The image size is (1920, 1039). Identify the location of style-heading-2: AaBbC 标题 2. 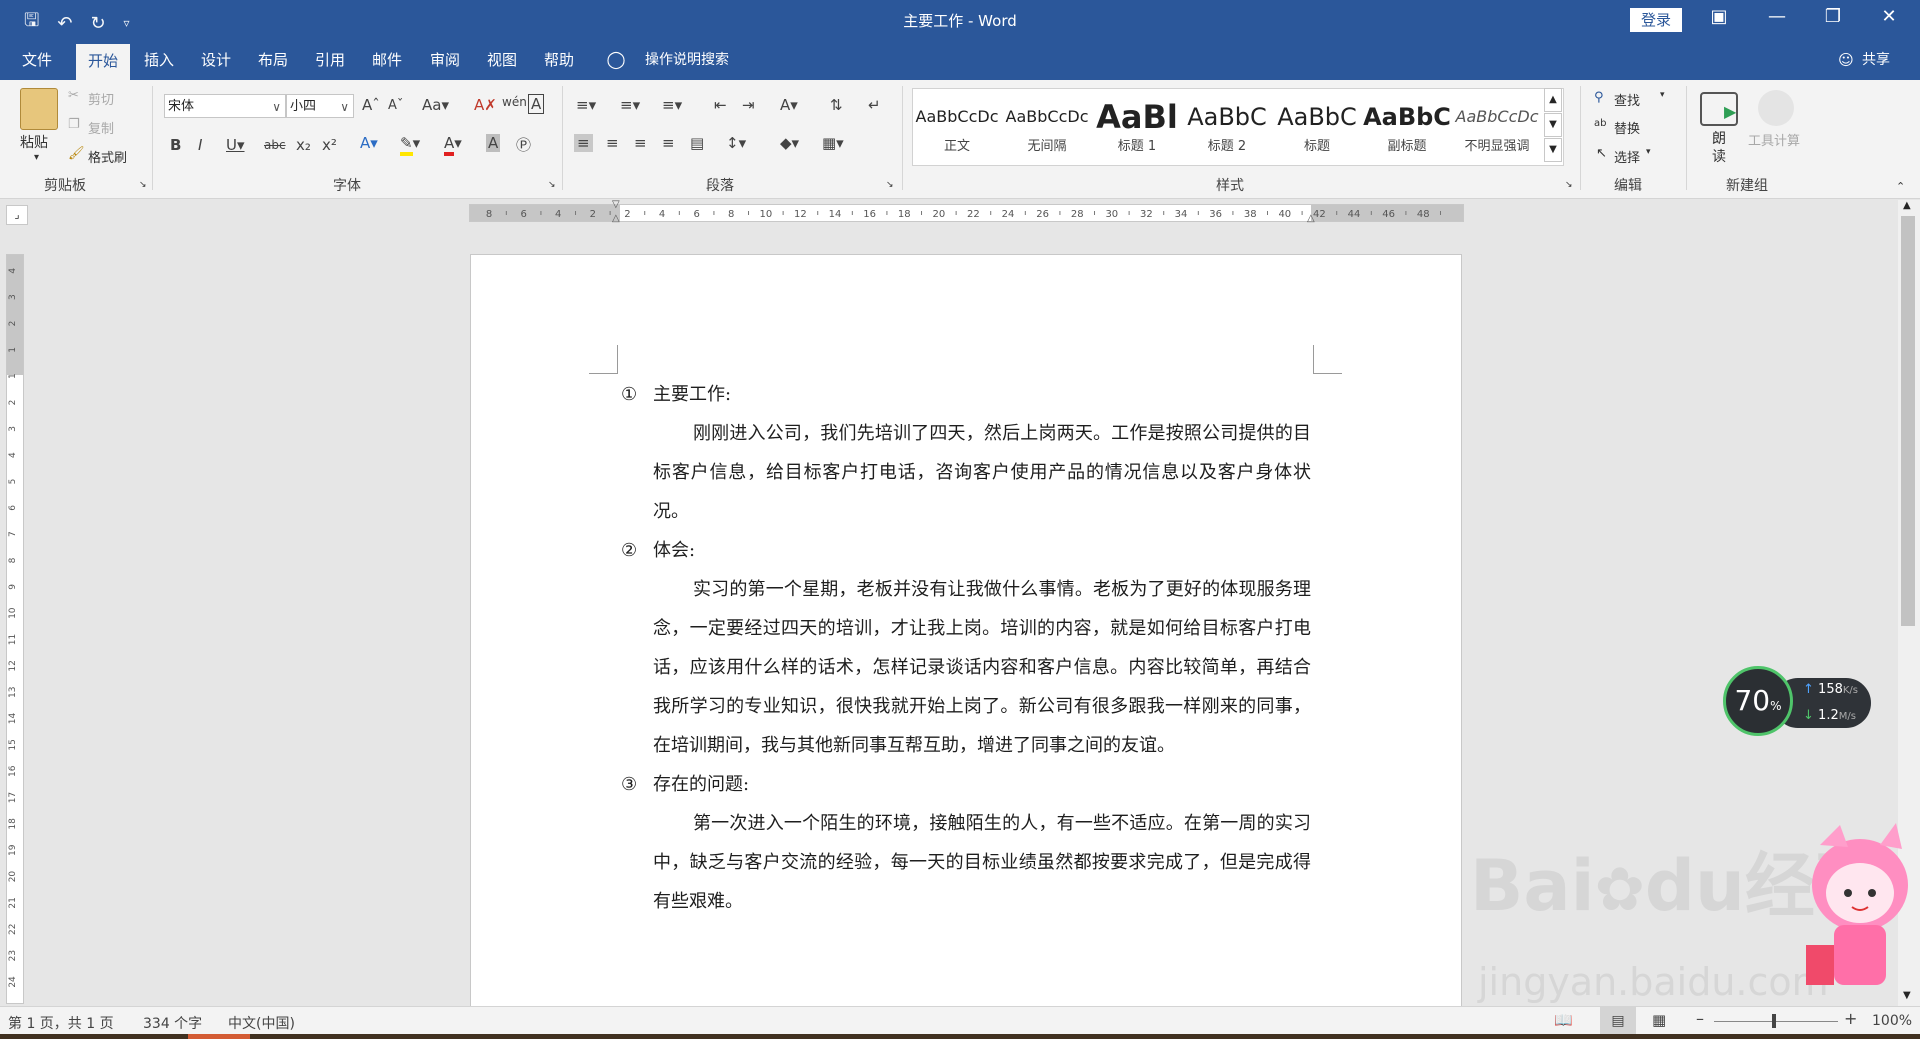
(1227, 126).